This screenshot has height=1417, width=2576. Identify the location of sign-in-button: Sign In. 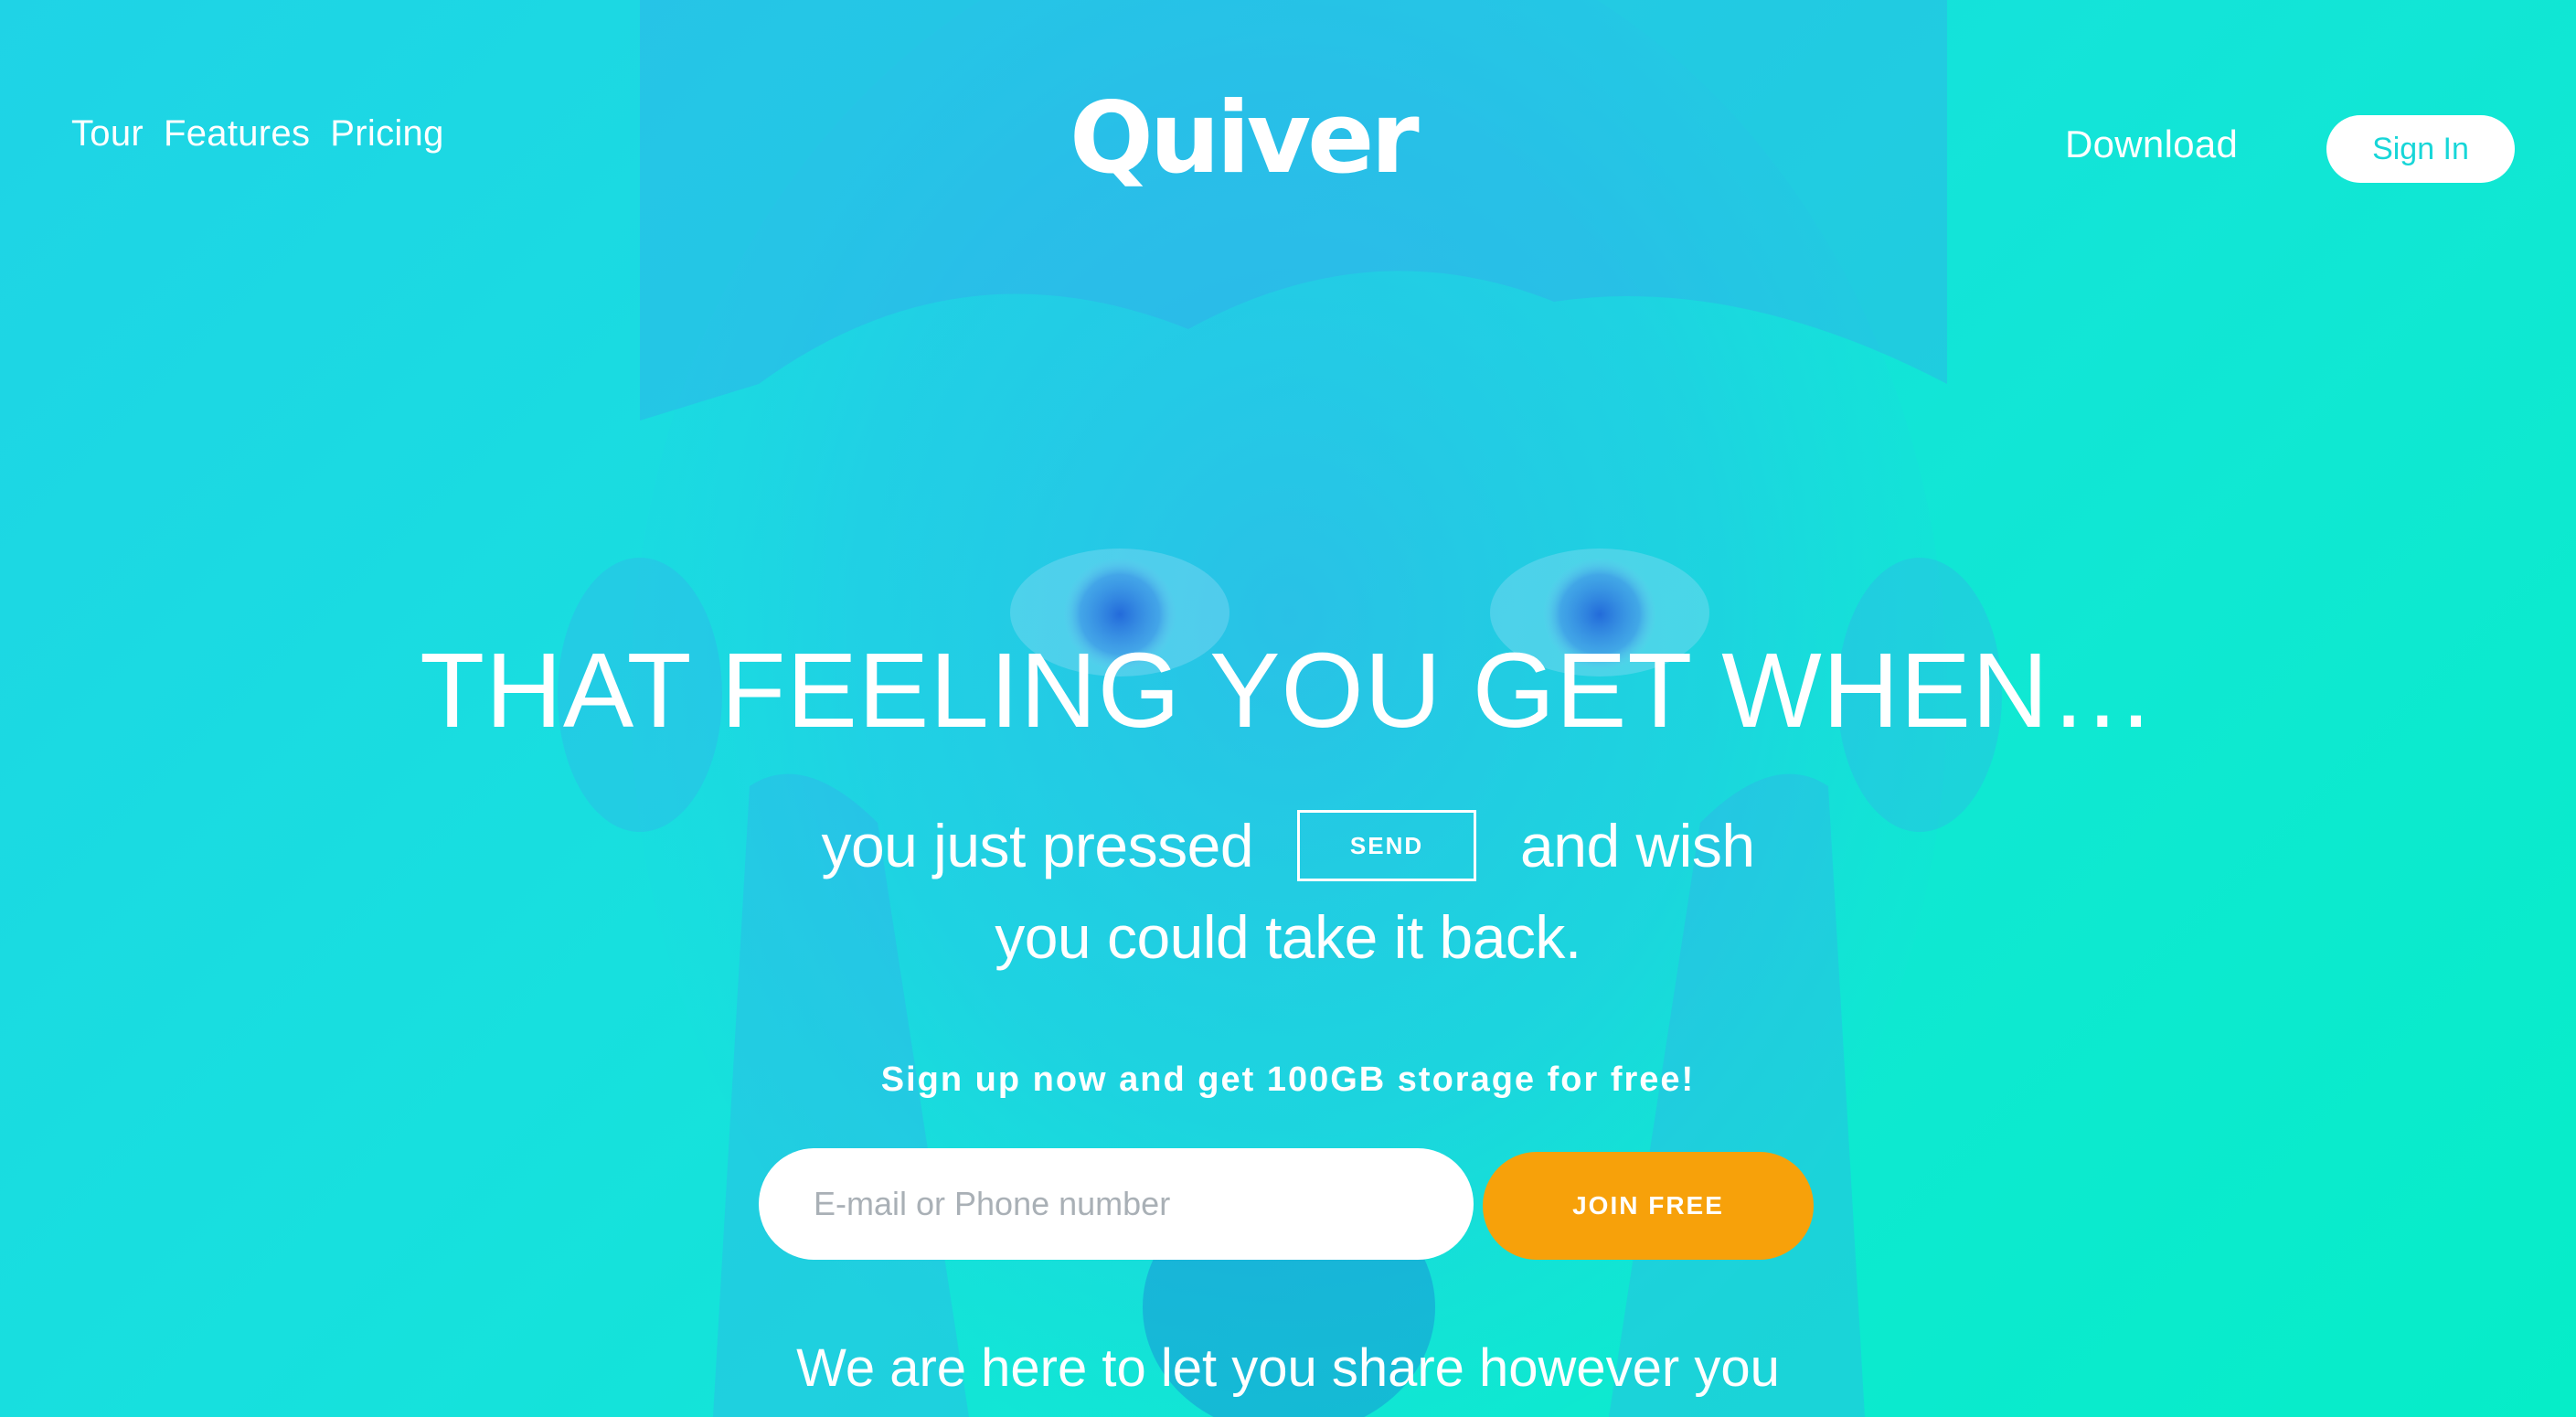
(2421, 149).